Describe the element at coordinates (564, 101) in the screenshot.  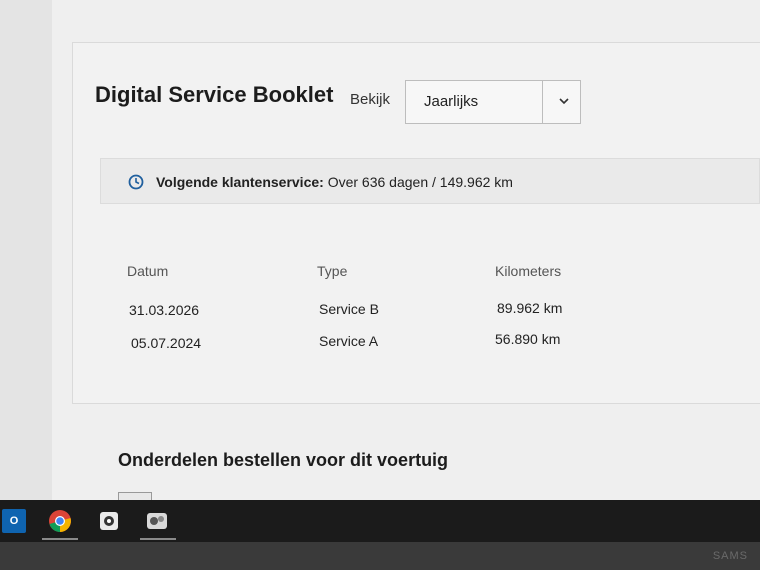
I see `chevron-down-icon` at that location.